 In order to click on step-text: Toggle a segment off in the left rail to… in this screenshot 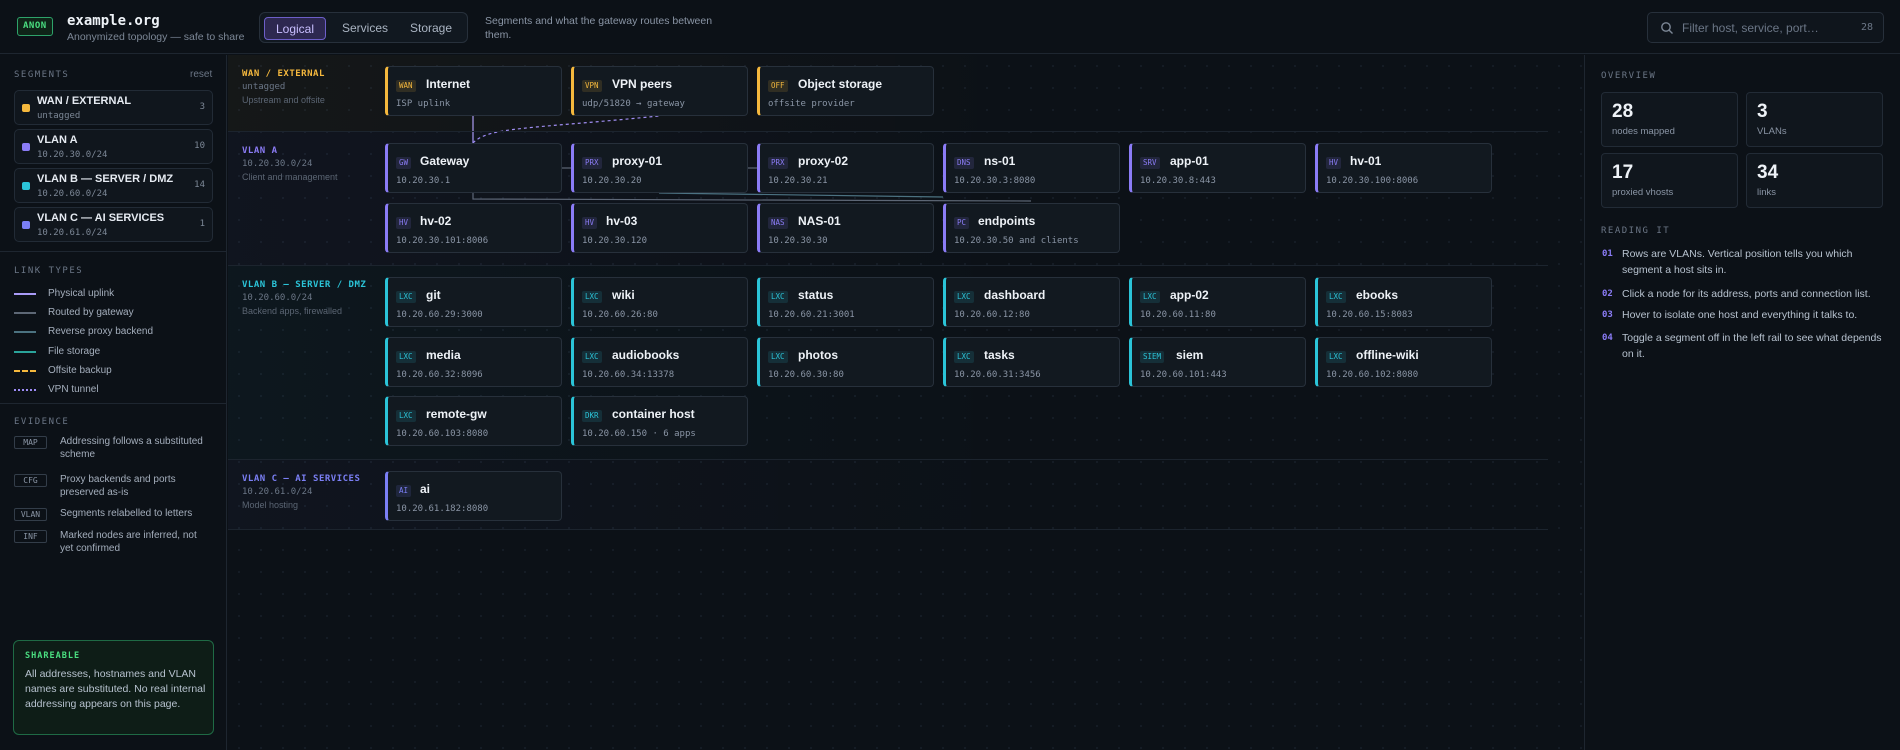, I will do `click(1752, 346)`.